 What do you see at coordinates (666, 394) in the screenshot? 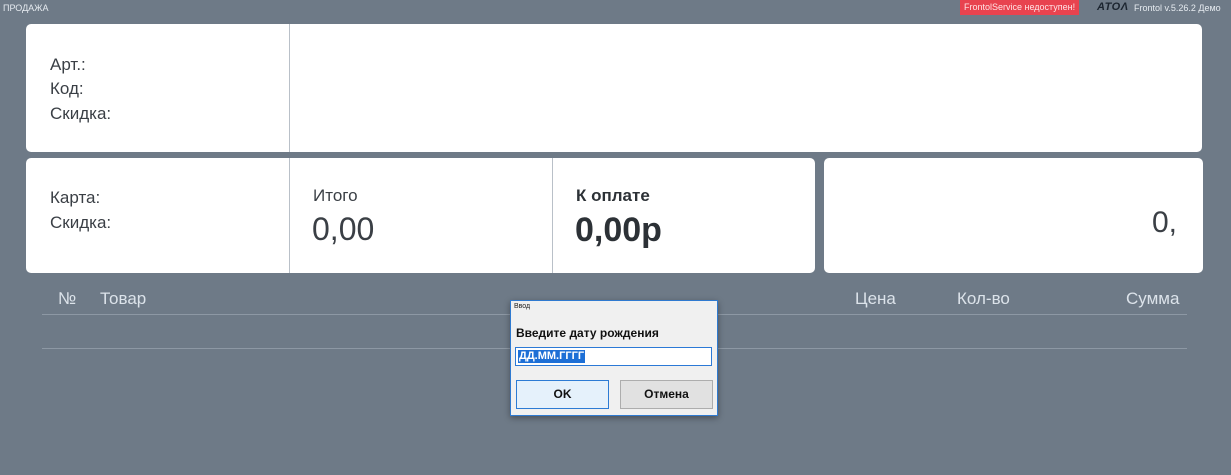
I see `cancel-button: Отмена` at bounding box center [666, 394].